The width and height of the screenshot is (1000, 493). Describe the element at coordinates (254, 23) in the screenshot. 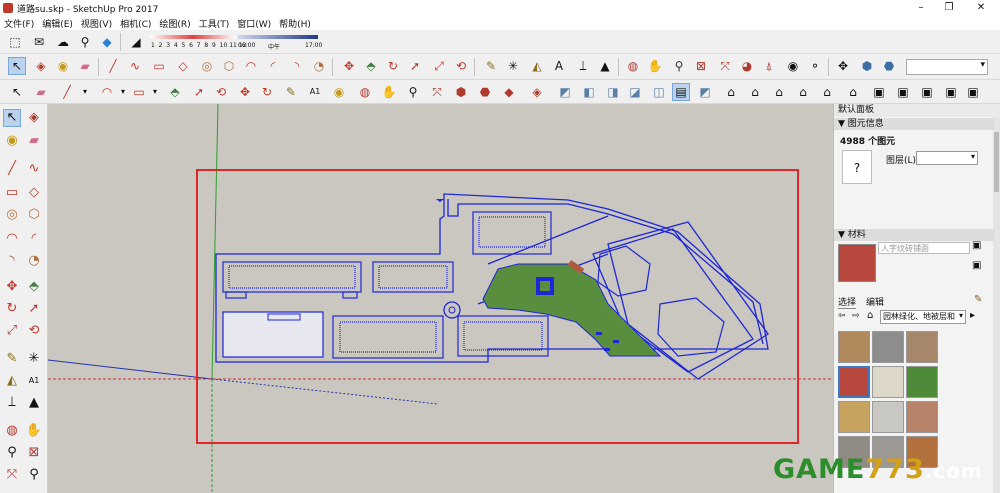

I see `menu-window: 窗口(W)` at that location.